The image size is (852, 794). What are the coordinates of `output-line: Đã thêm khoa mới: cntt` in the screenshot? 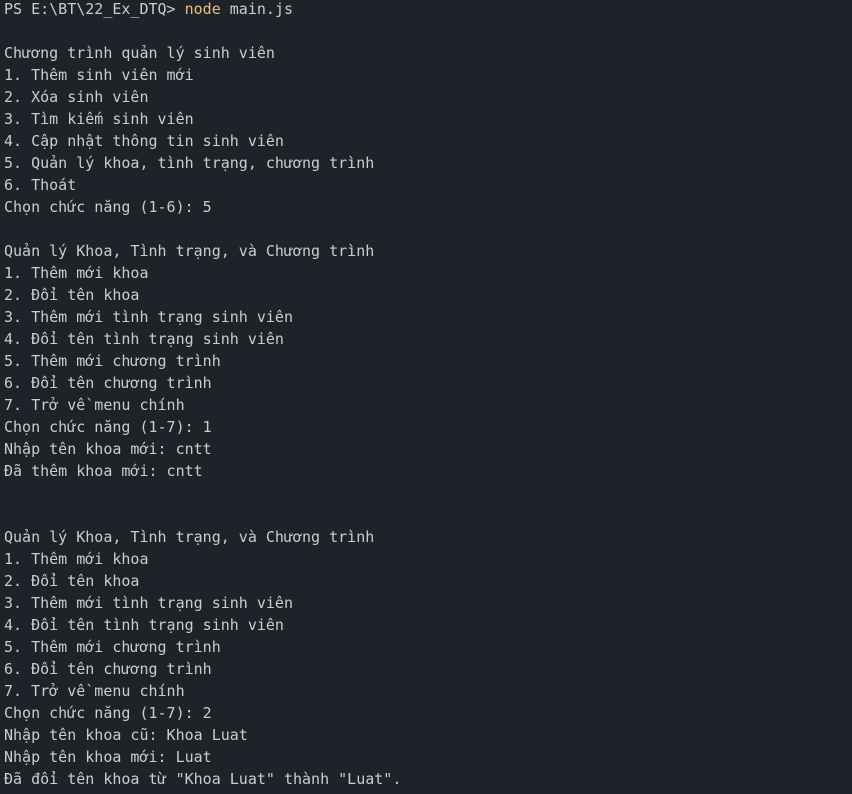 It's located at (103, 471).